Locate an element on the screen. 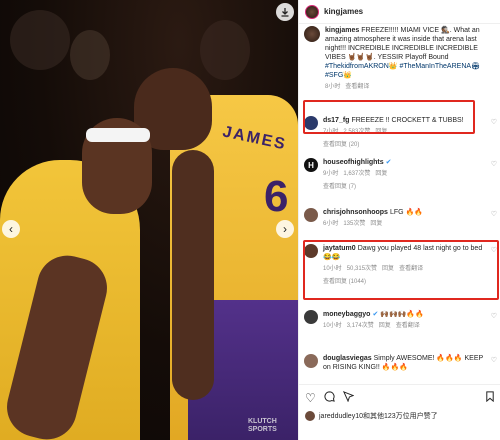 This screenshot has width=500, height=440. comment-icon is located at coordinates (329, 398).